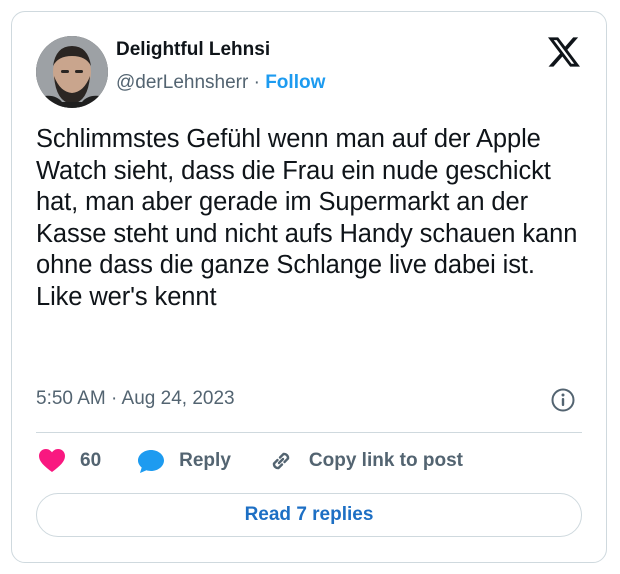 Image resolution: width=620 pixels, height=574 pixels. I want to click on info-icon, so click(563, 400).